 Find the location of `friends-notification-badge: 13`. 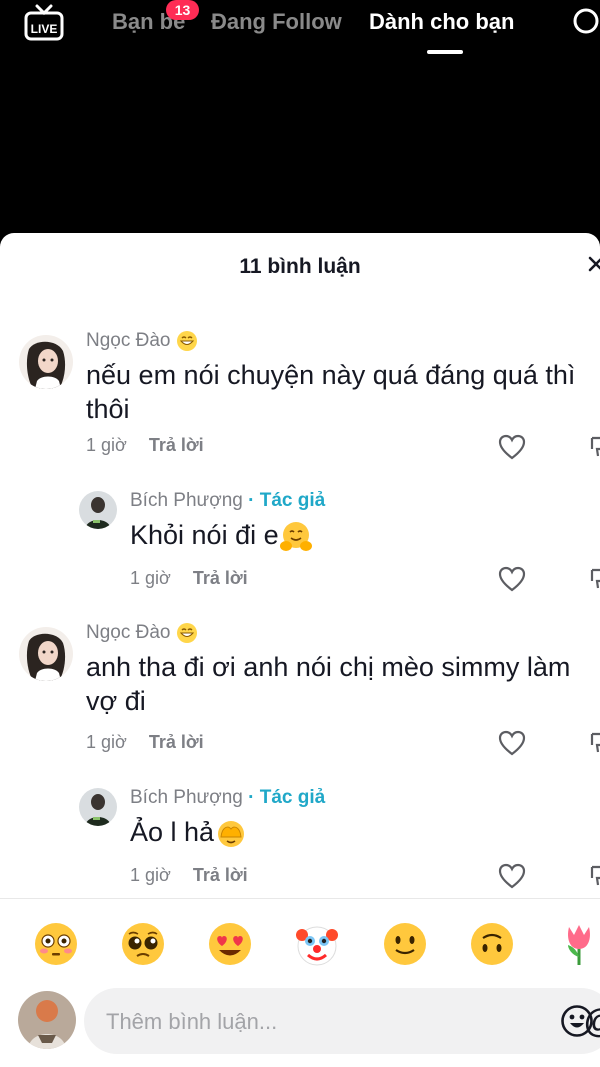

friends-notification-badge: 13 is located at coordinates (182, 10).